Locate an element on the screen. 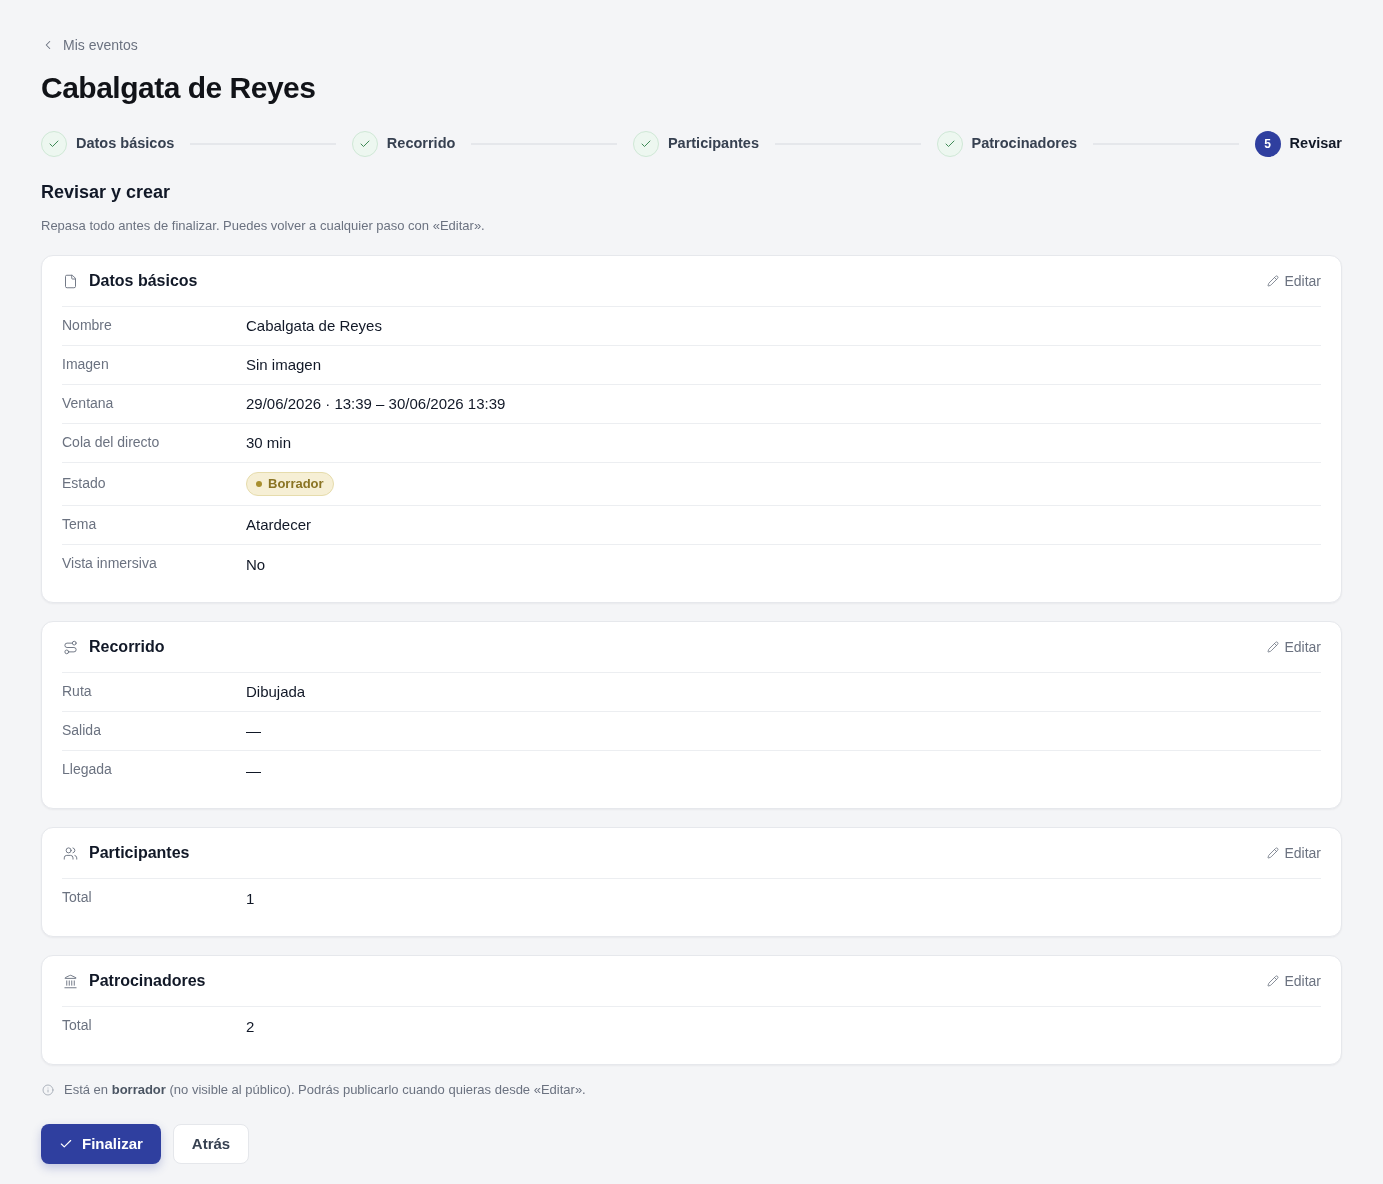  step-label: Participantes is located at coordinates (713, 144).